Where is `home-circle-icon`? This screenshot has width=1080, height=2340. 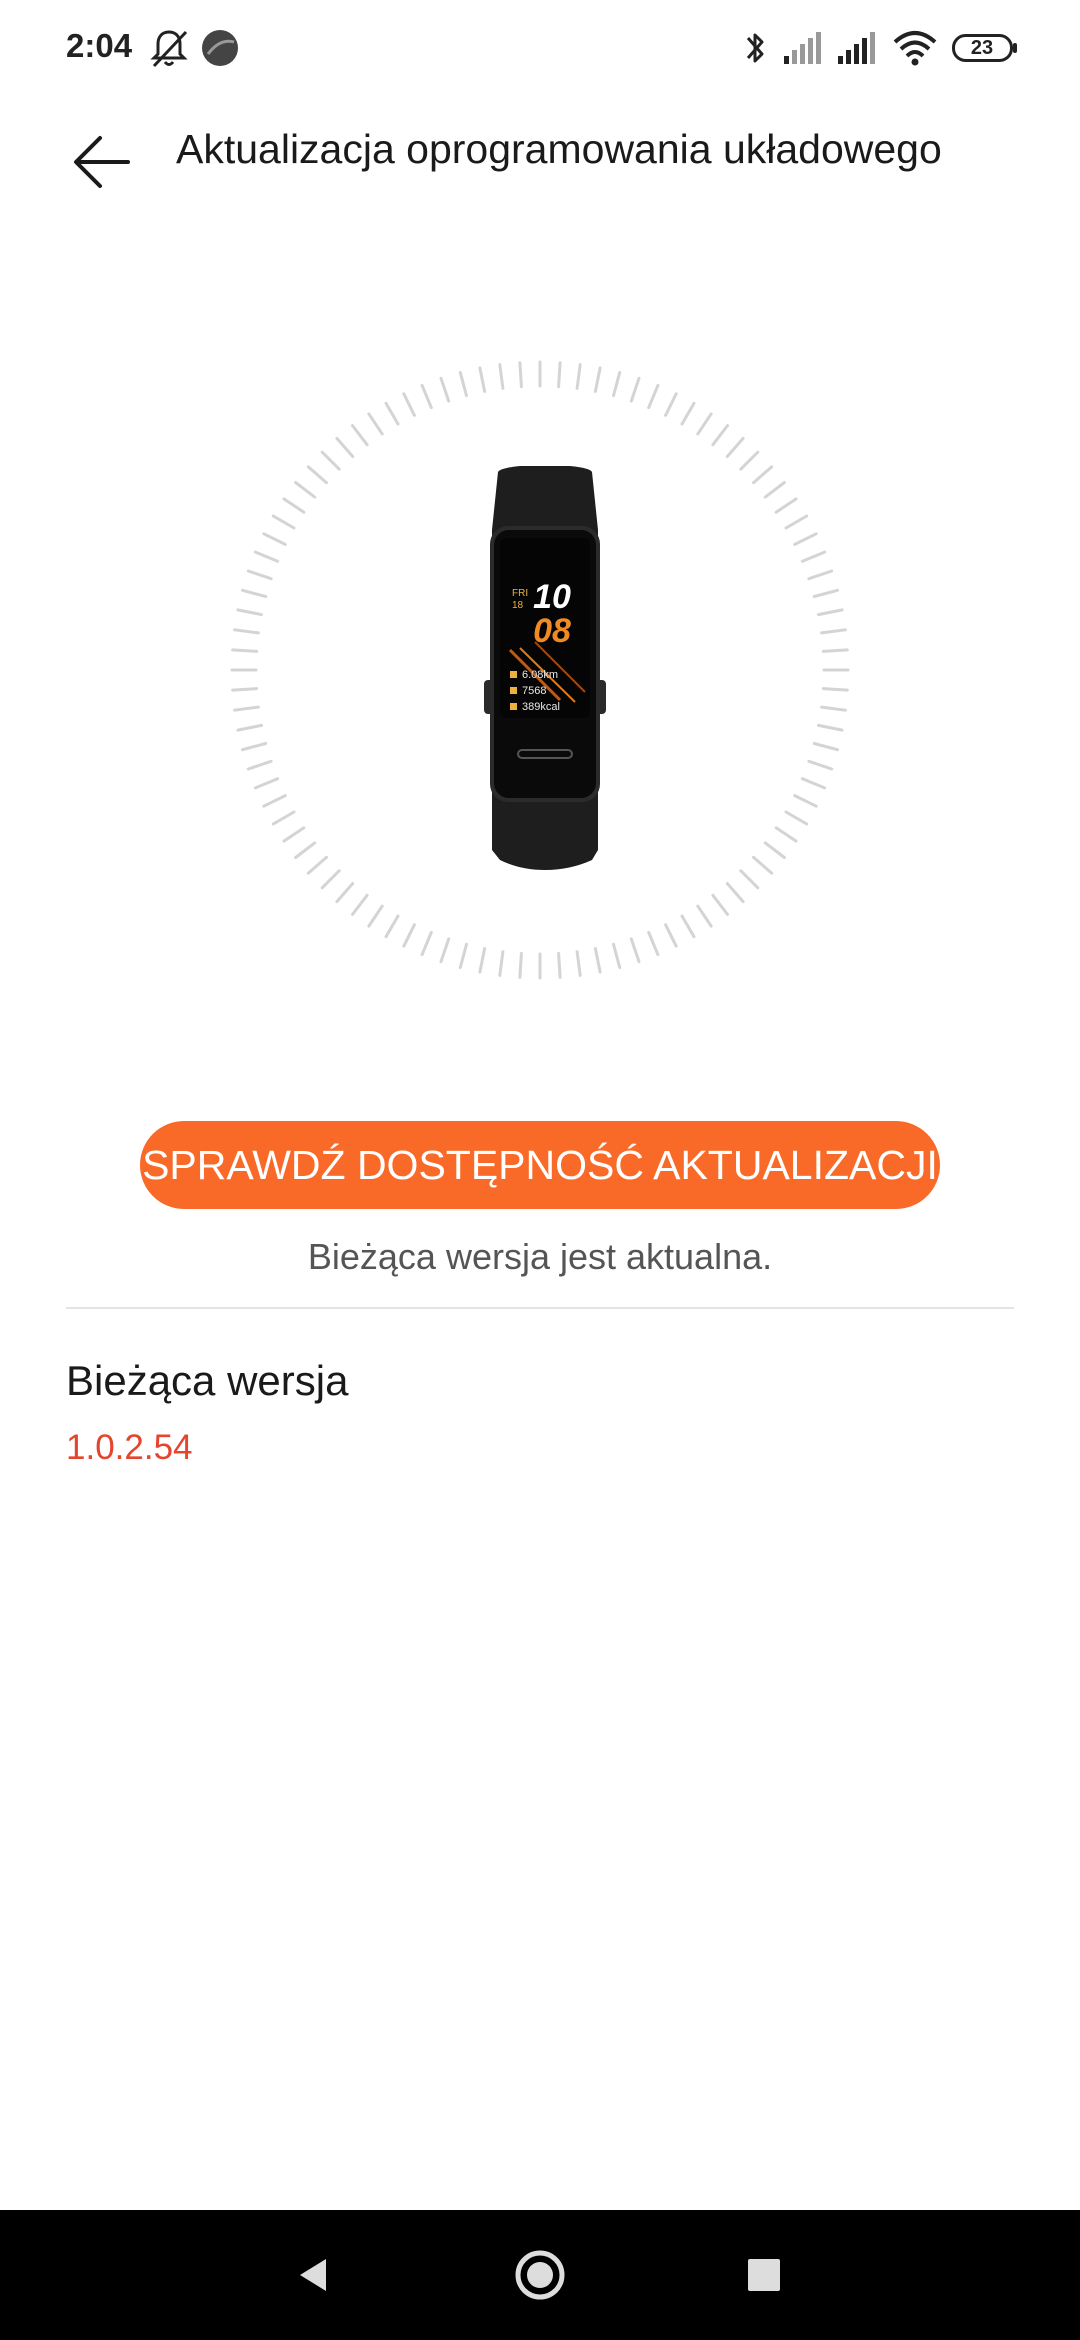 home-circle-icon is located at coordinates (540, 2275).